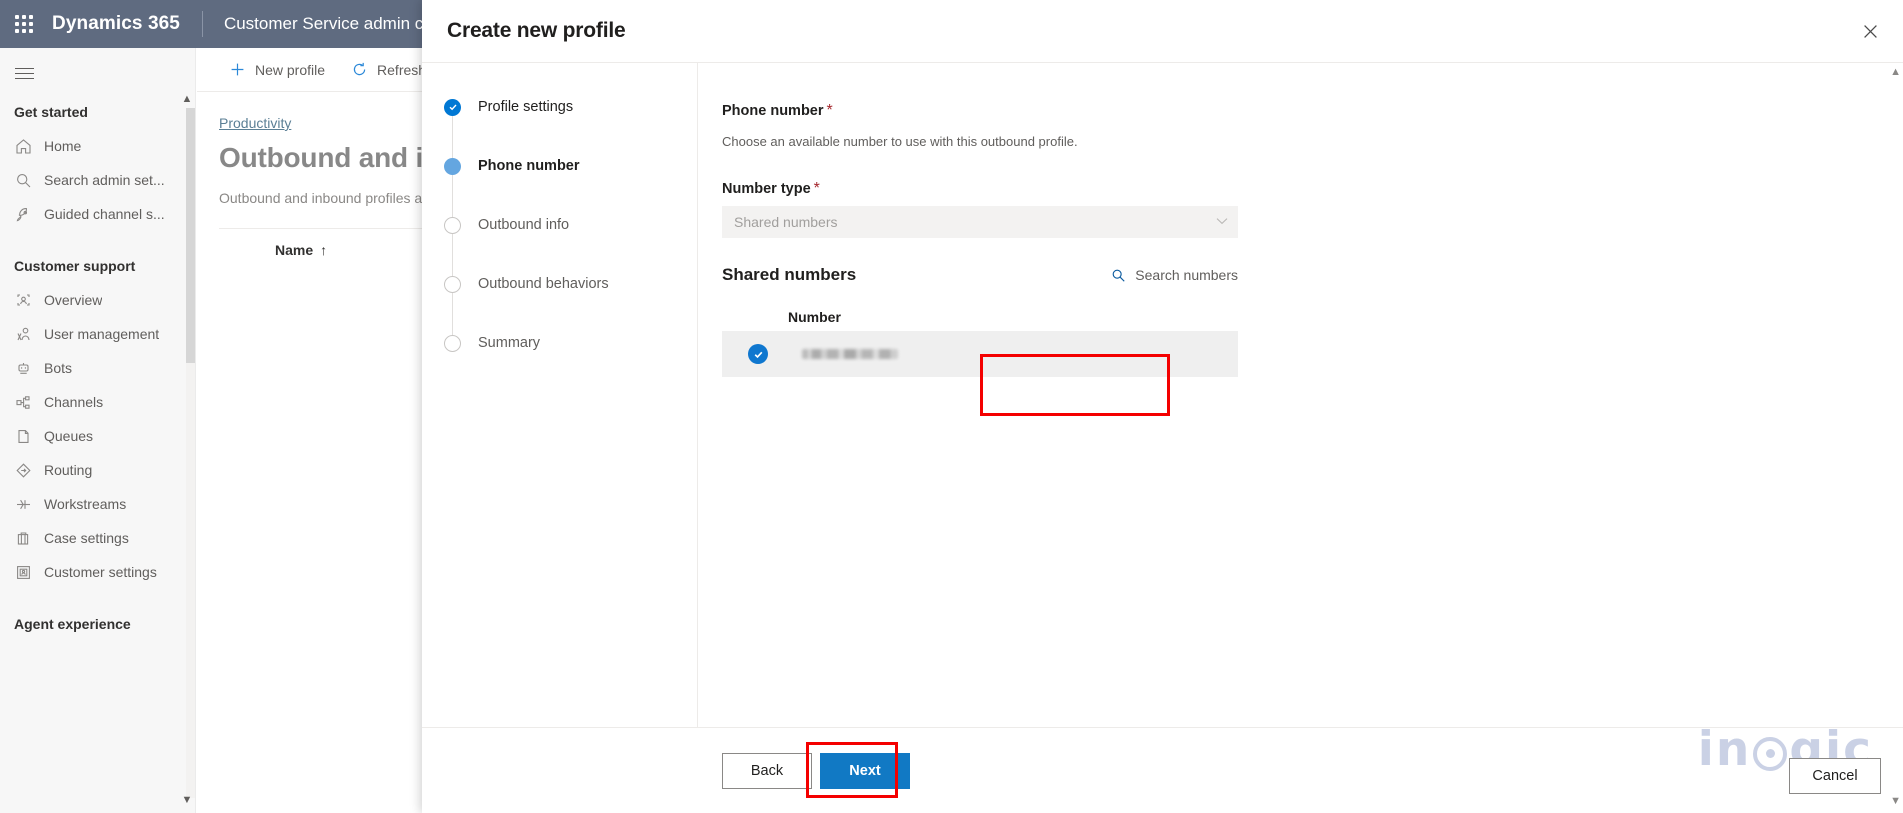  Describe the element at coordinates (786, 222) in the screenshot. I see `number-type-value: Shared numbers` at that location.